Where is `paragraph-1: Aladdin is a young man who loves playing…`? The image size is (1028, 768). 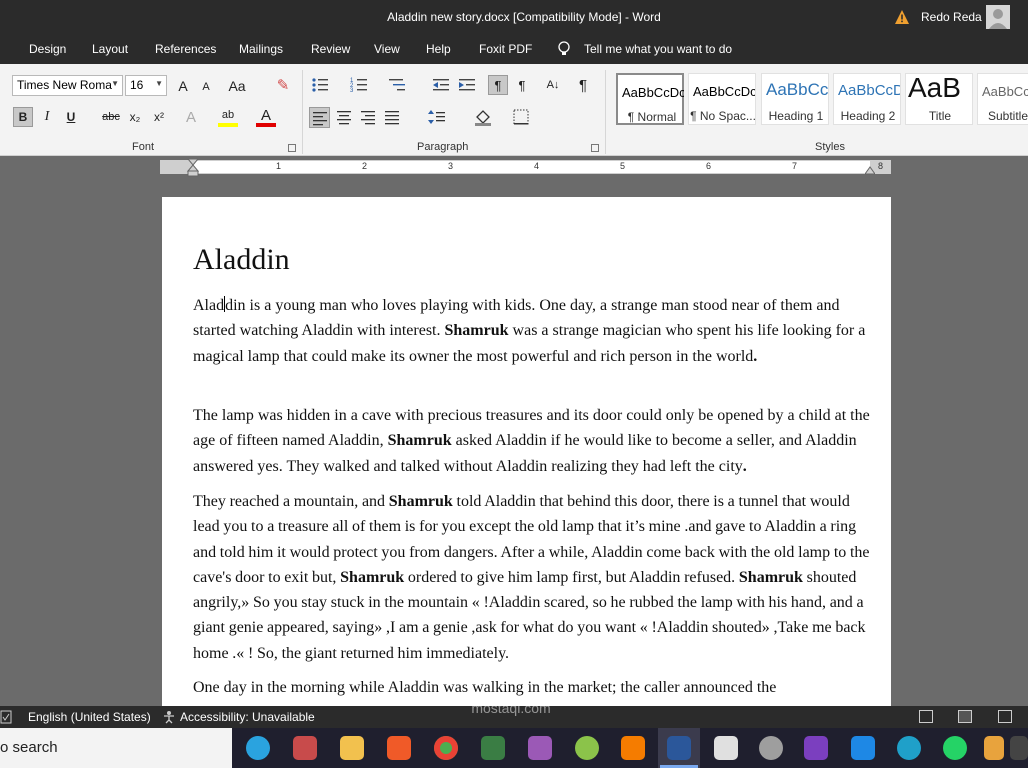
paragraph-1: Aladdin is a young man who loves playing… is located at coordinates (533, 331).